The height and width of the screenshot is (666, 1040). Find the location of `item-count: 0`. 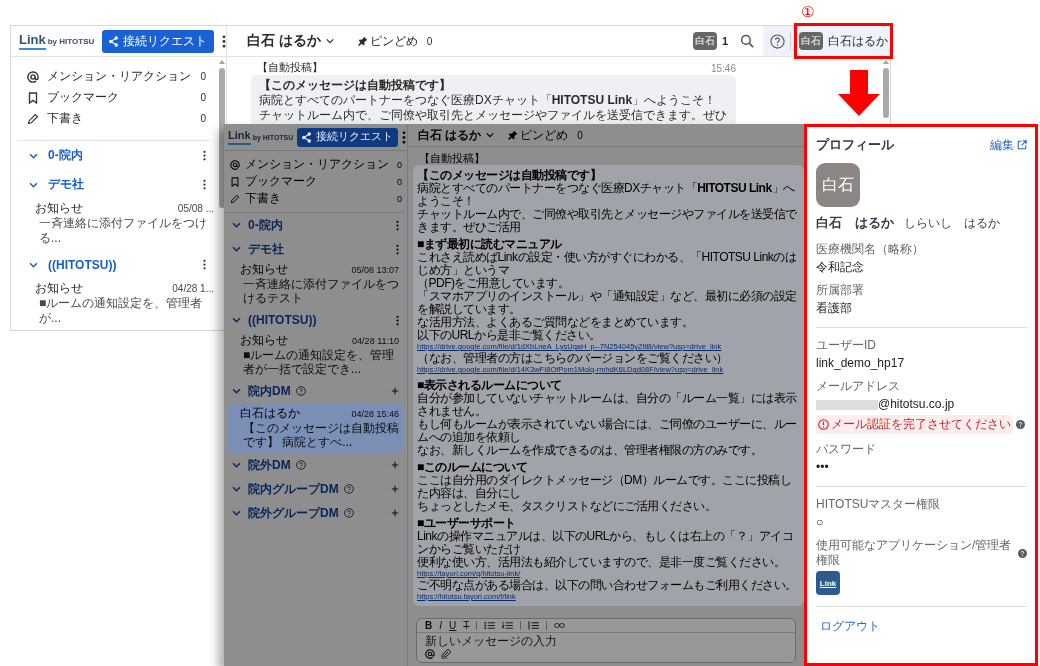

item-count: 0 is located at coordinates (399, 198).